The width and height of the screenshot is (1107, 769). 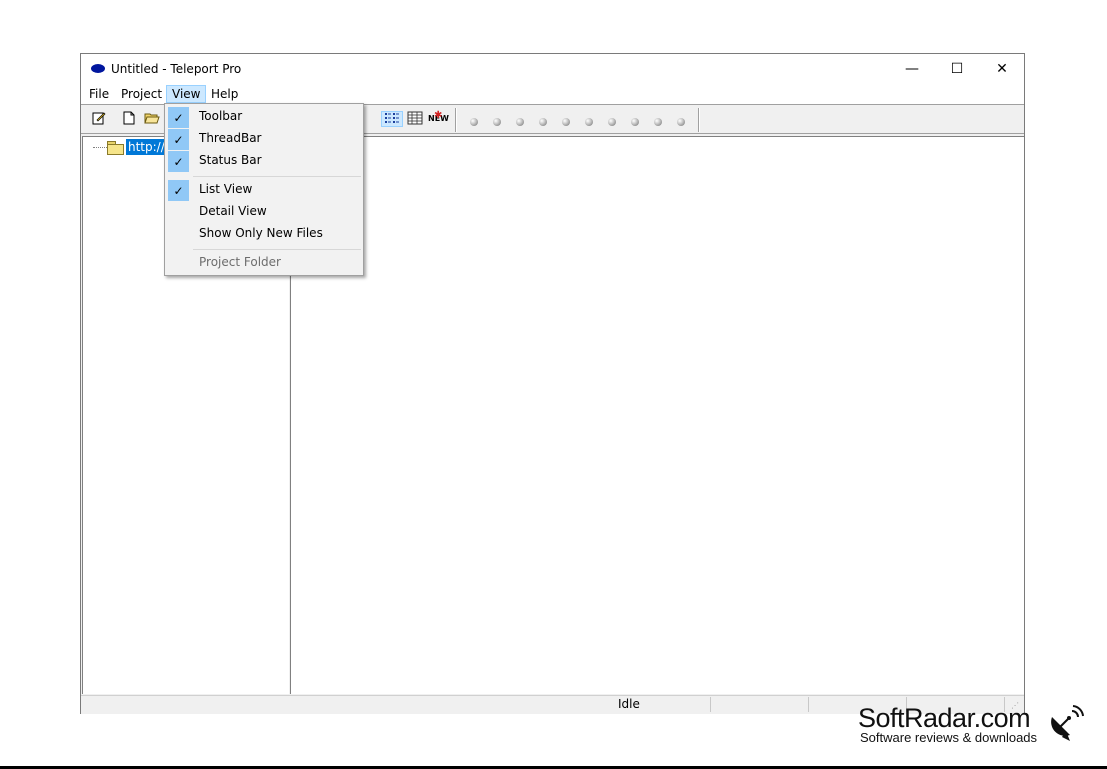 I want to click on menu-bar: File Project View Help, so click(x=552, y=94).